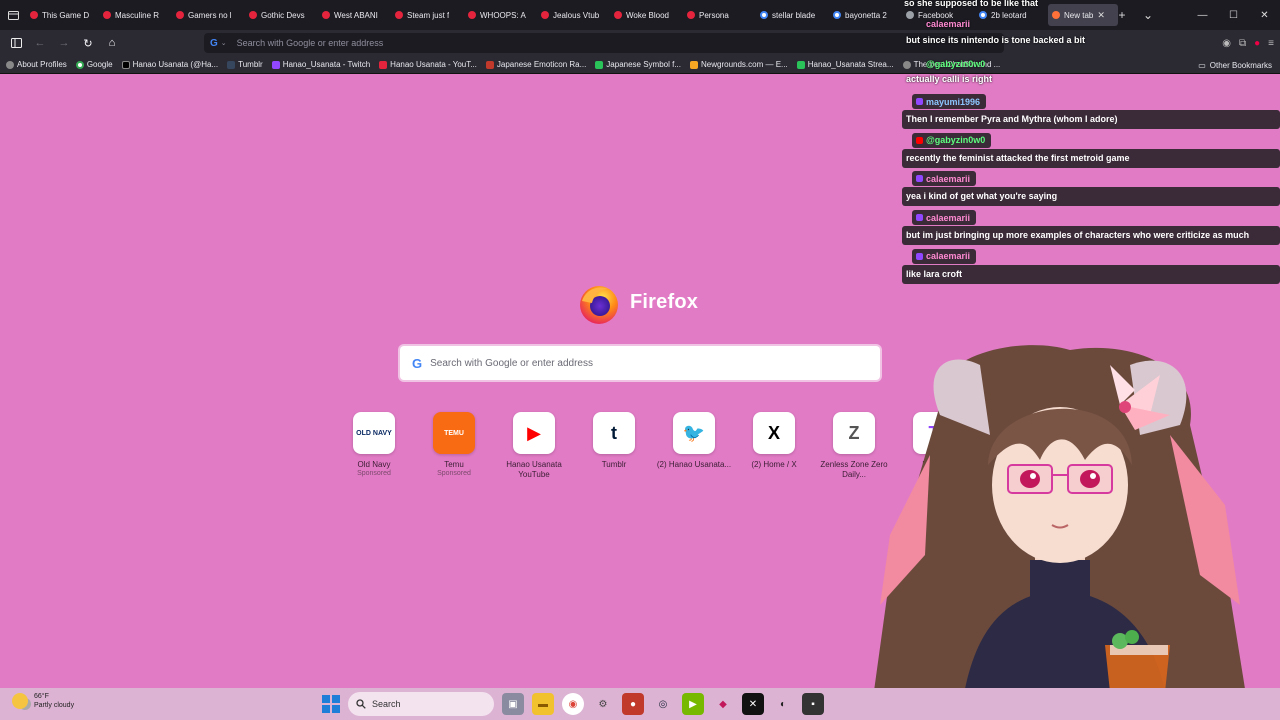  I want to click on top-site-icon: Z, so click(854, 433).